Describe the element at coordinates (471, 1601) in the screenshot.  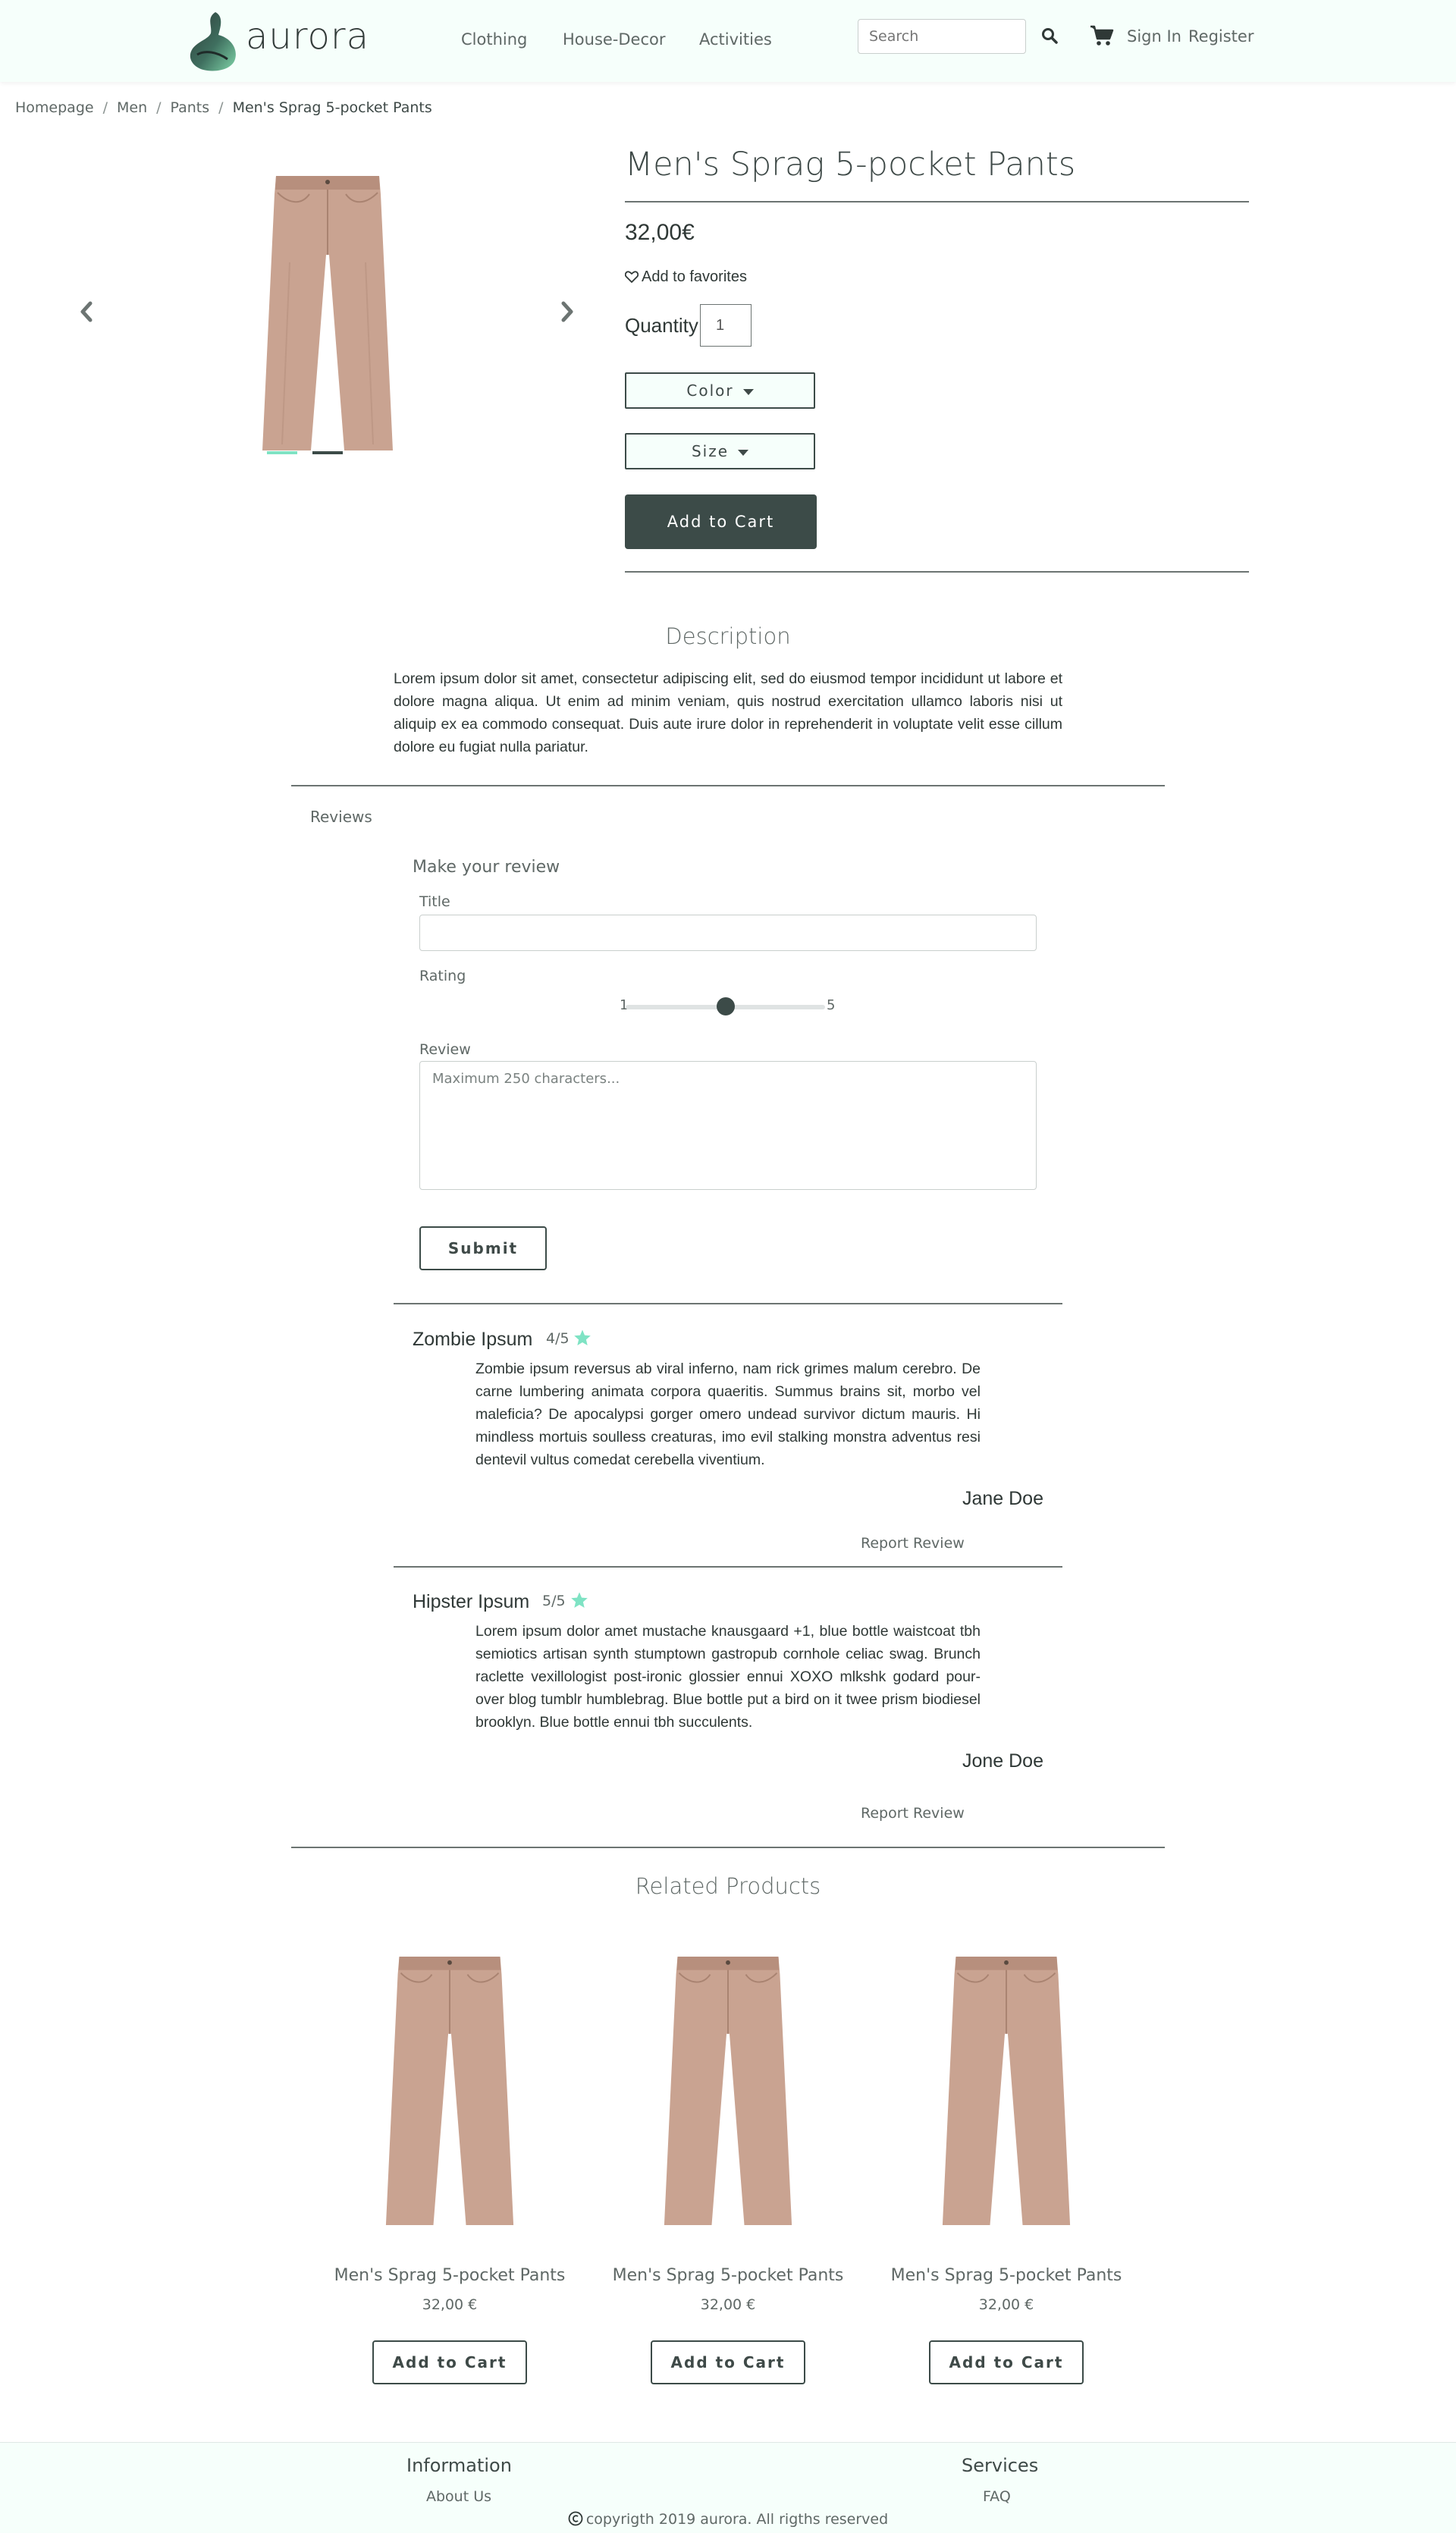
I see `review-title: Hipster Ipsum` at that location.